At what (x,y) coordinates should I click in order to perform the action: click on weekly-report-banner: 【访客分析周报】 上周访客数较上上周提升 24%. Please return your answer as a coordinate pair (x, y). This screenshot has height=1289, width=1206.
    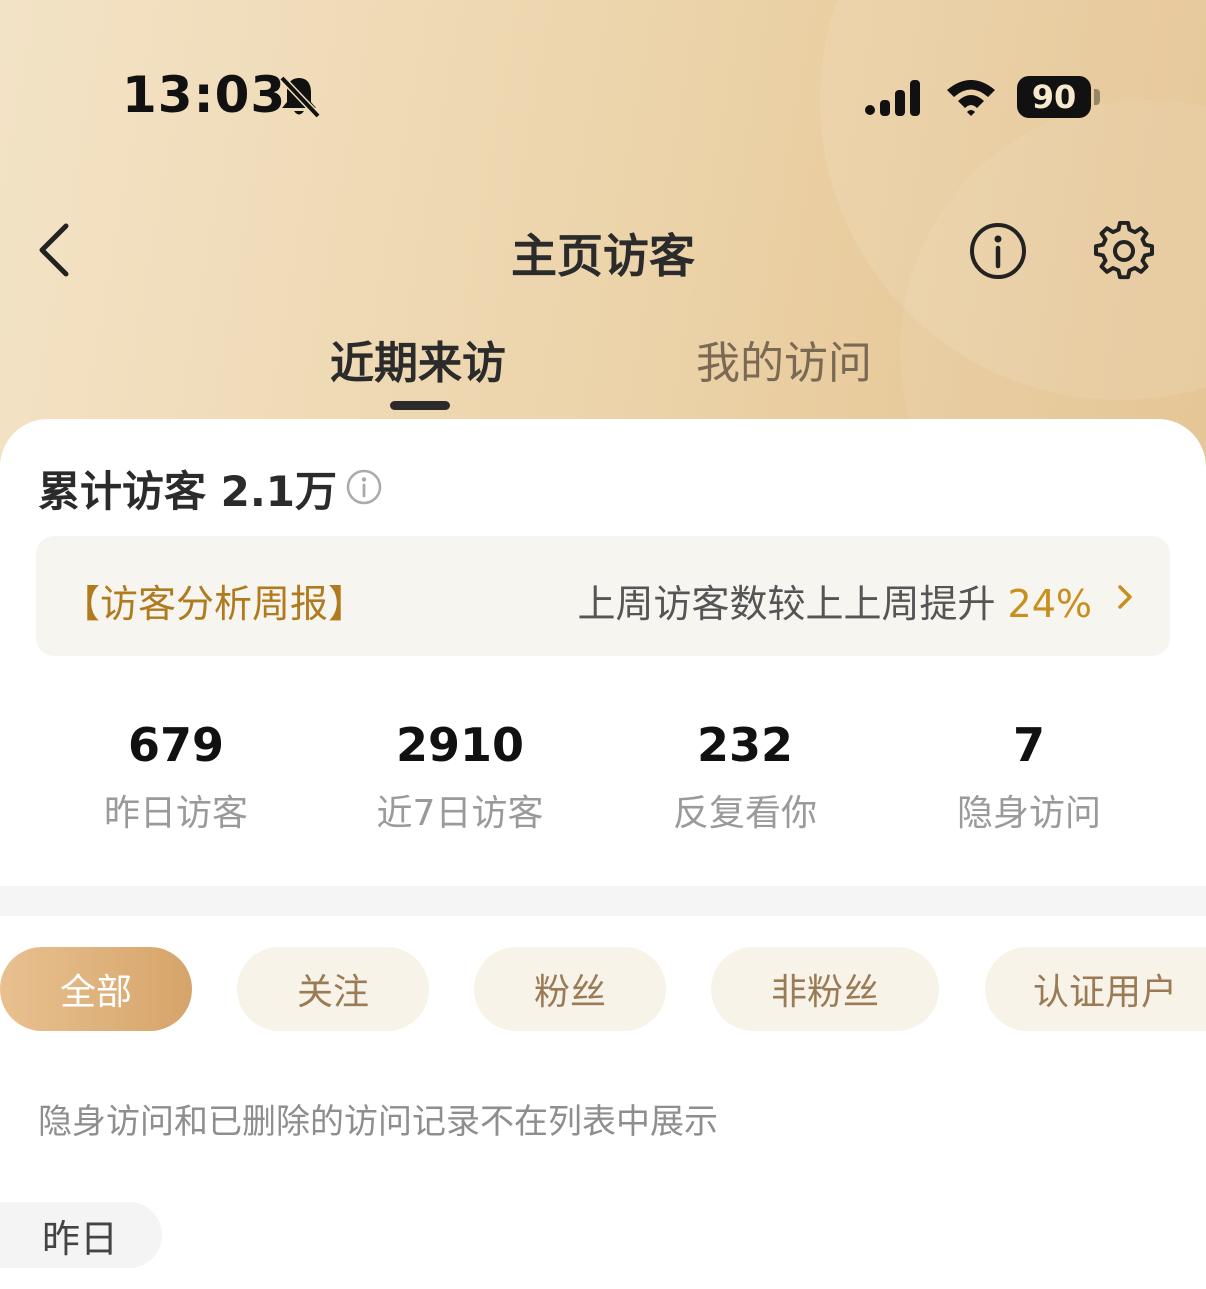
    Looking at the image, I should click on (603, 596).